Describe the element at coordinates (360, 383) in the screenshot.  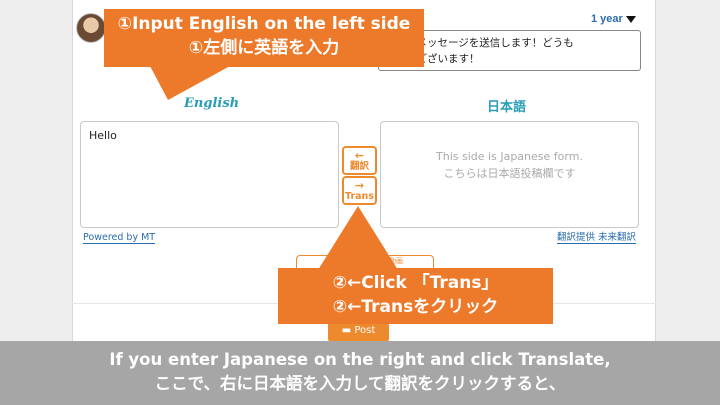
I see `caption-line-2: ここで、右に日本語を入力して翻訳をクリックすると、` at that location.